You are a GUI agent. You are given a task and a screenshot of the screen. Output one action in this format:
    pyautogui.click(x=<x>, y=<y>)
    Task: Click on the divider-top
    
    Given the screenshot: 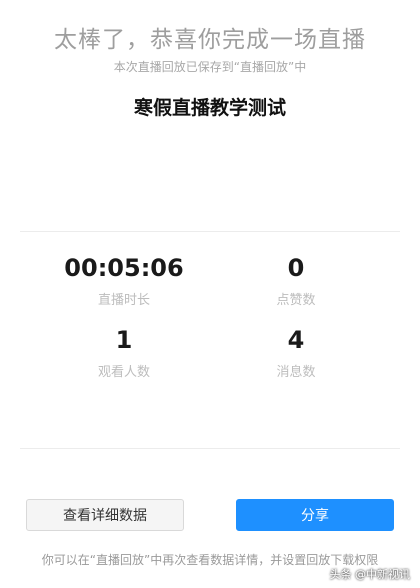 What is the action you would take?
    pyautogui.click(x=210, y=231)
    